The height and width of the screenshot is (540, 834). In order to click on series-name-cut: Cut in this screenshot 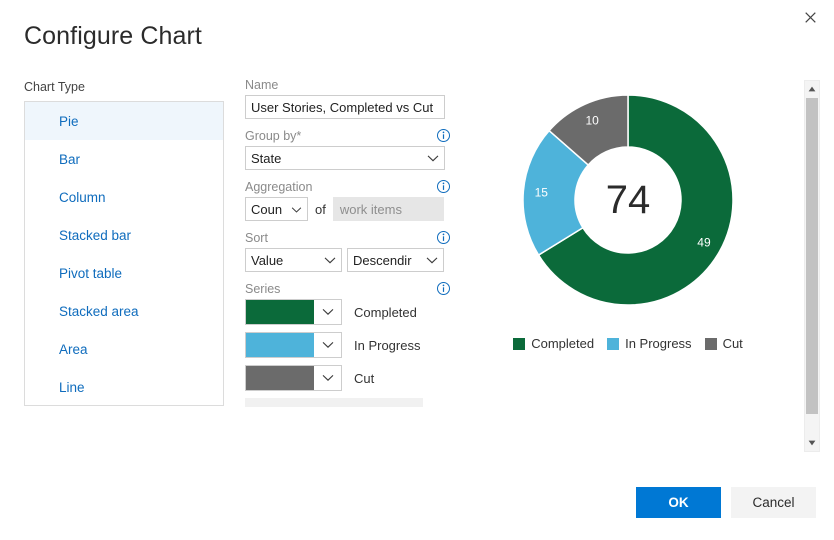, I will do `click(364, 378)`.